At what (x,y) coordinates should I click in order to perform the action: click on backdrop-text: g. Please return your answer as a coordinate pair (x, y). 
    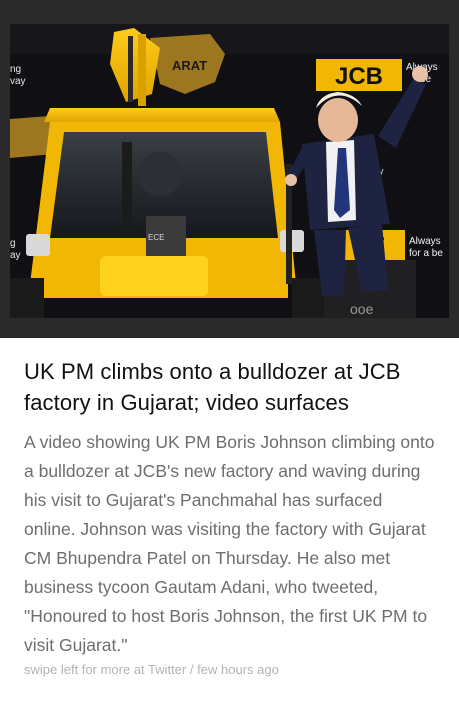
    Looking at the image, I should click on (13, 243).